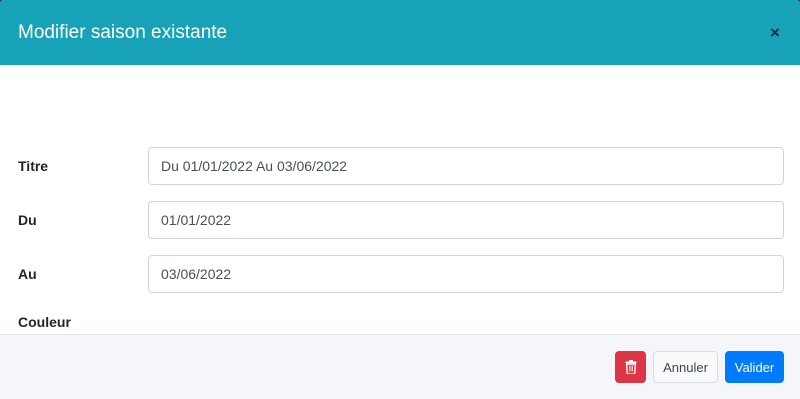 This screenshot has height=399, width=800. I want to click on cancel-button: Annuler, so click(685, 367).